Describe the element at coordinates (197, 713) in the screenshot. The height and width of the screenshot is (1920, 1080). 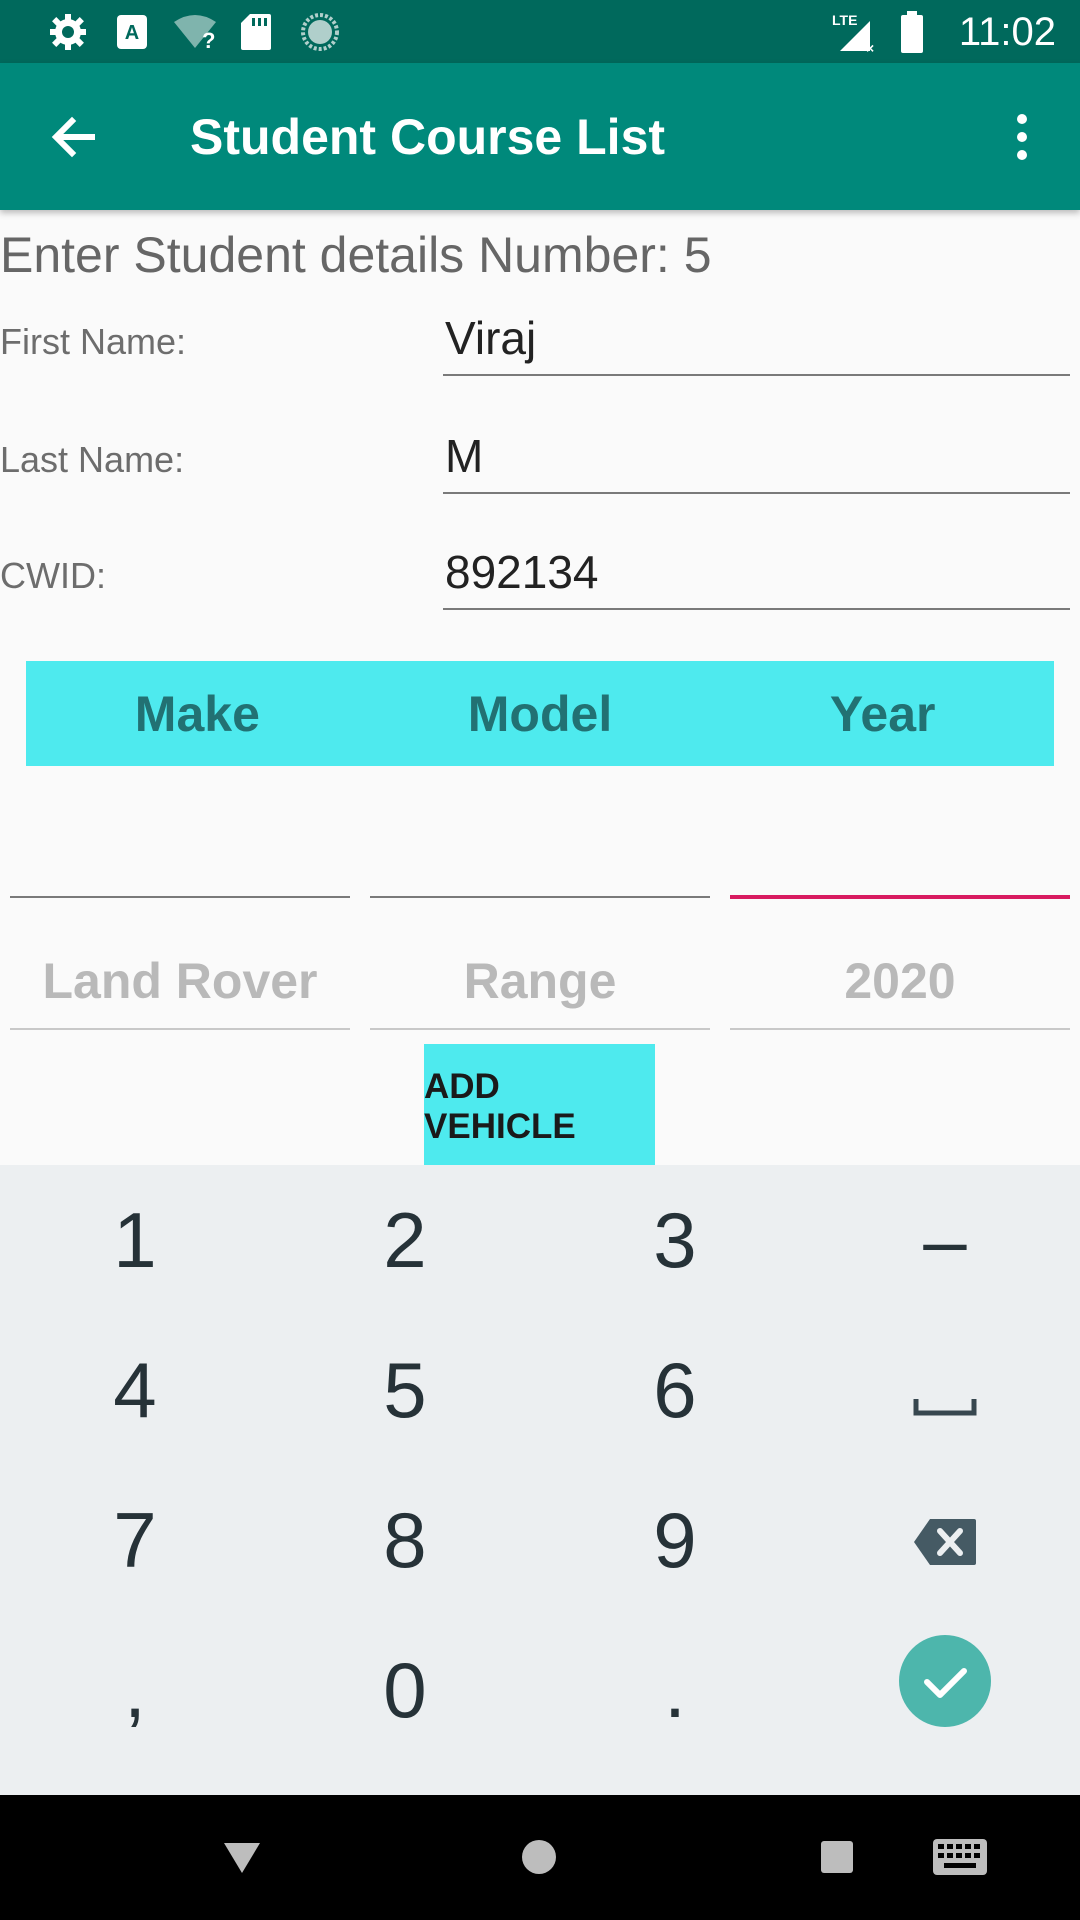
I see `make-header: Make` at that location.